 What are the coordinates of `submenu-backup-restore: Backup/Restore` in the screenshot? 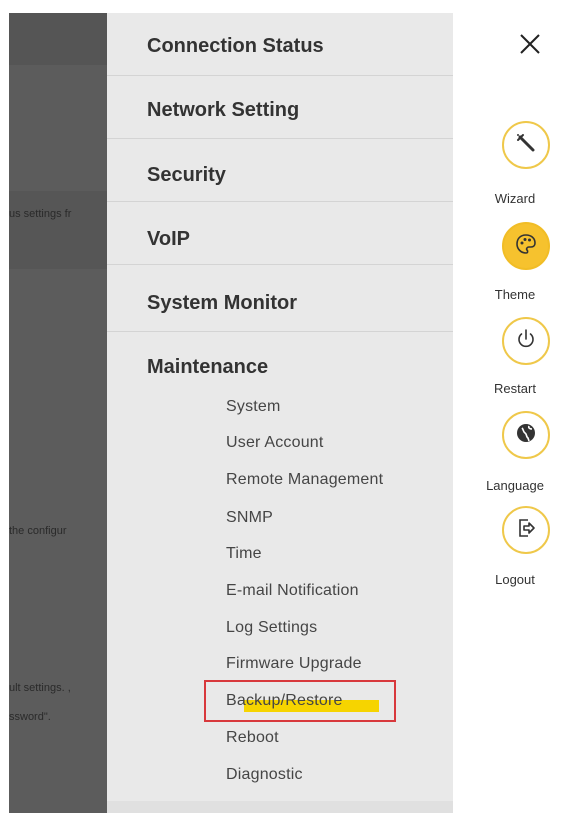 It's located at (284, 701).